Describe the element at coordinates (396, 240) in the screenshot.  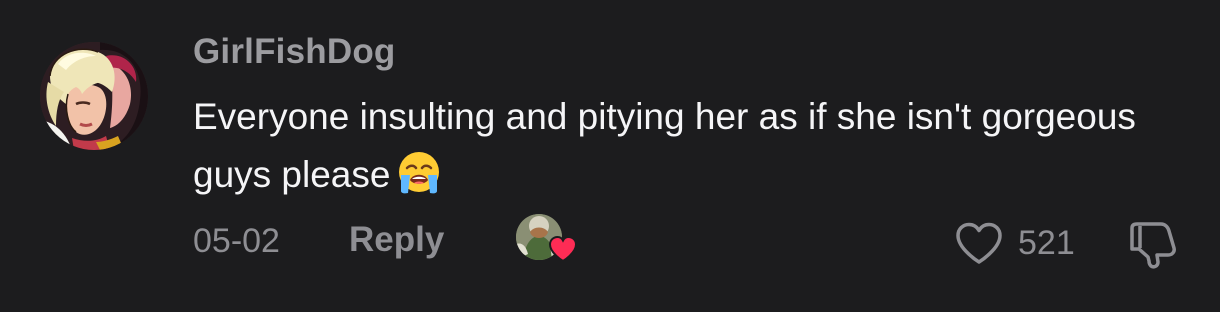
I see `reply-button: Reply` at that location.